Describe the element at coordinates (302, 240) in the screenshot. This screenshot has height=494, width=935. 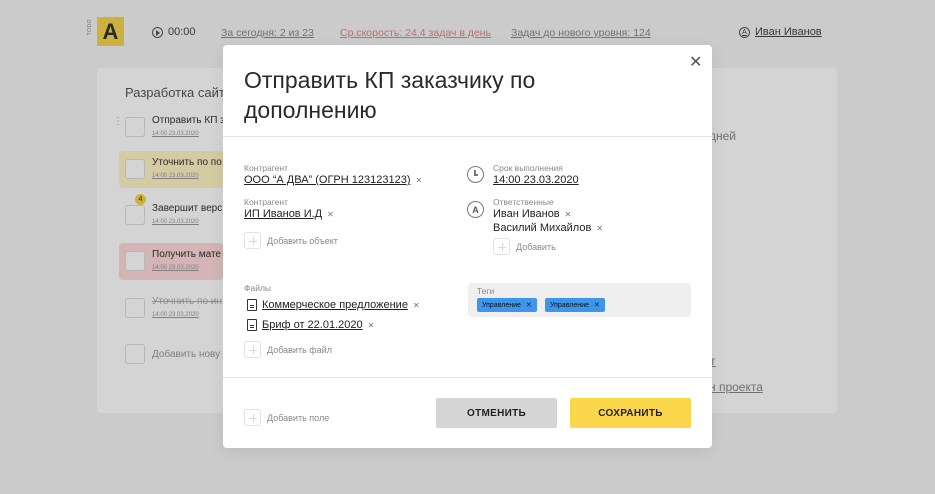
I see `add-object-label: Добавить объект` at that location.